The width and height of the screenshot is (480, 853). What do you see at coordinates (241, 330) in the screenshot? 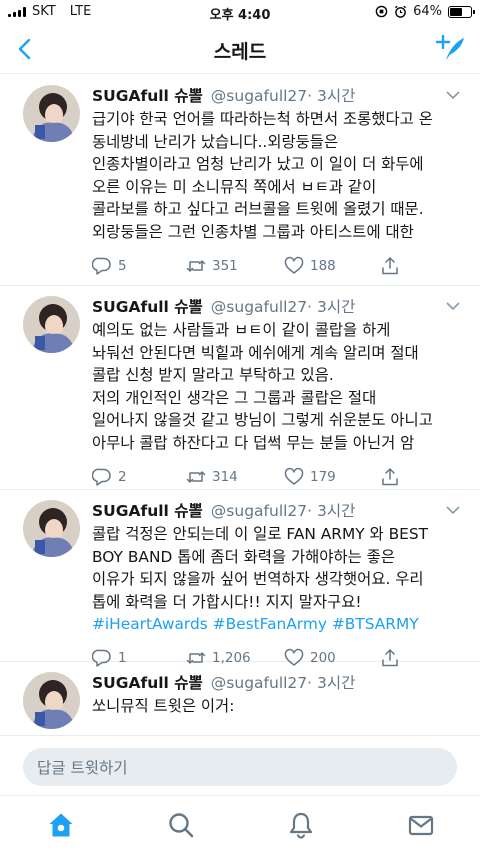
I see `tweet-line: 예의도 없는 사람들과 ㅂㅌ이 같이 콜랍을 하게` at bounding box center [241, 330].